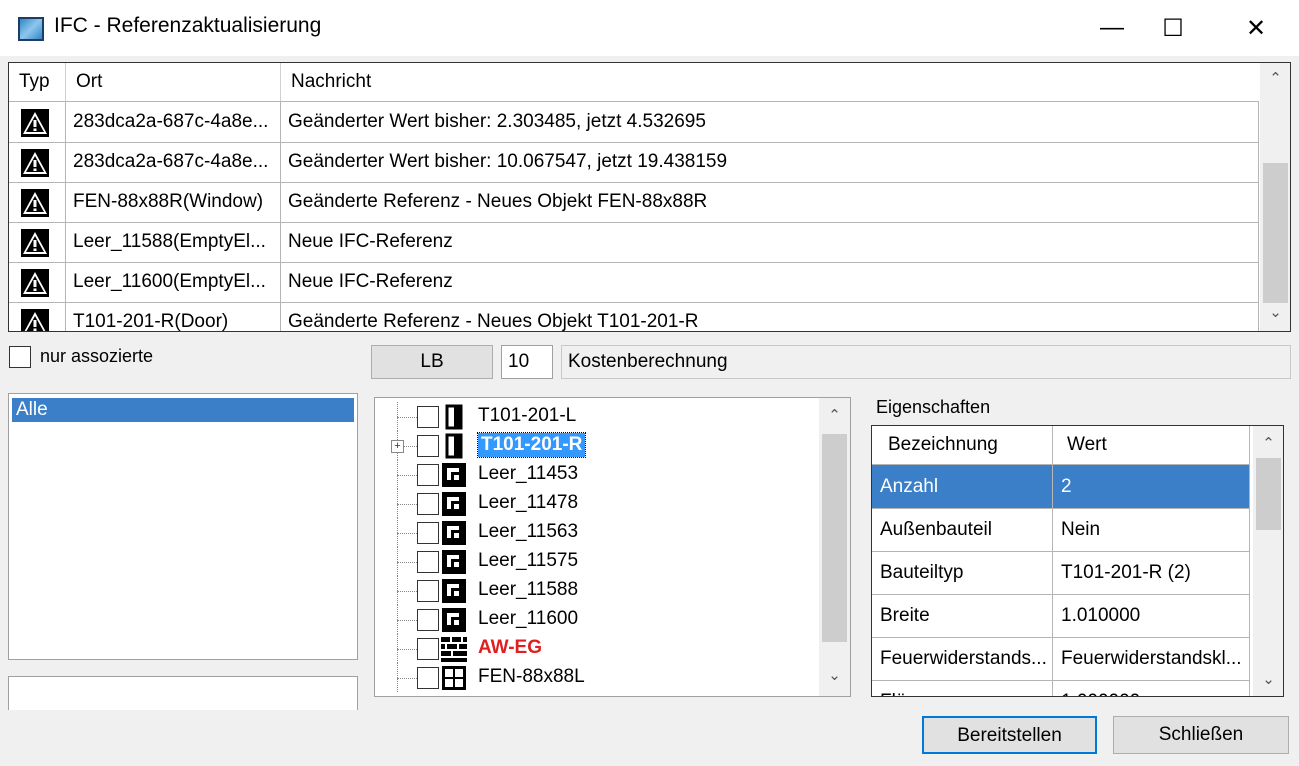 The width and height of the screenshot is (1299, 766). What do you see at coordinates (1151, 572) in the screenshot?
I see `property-value: T101-201-R (2)` at bounding box center [1151, 572].